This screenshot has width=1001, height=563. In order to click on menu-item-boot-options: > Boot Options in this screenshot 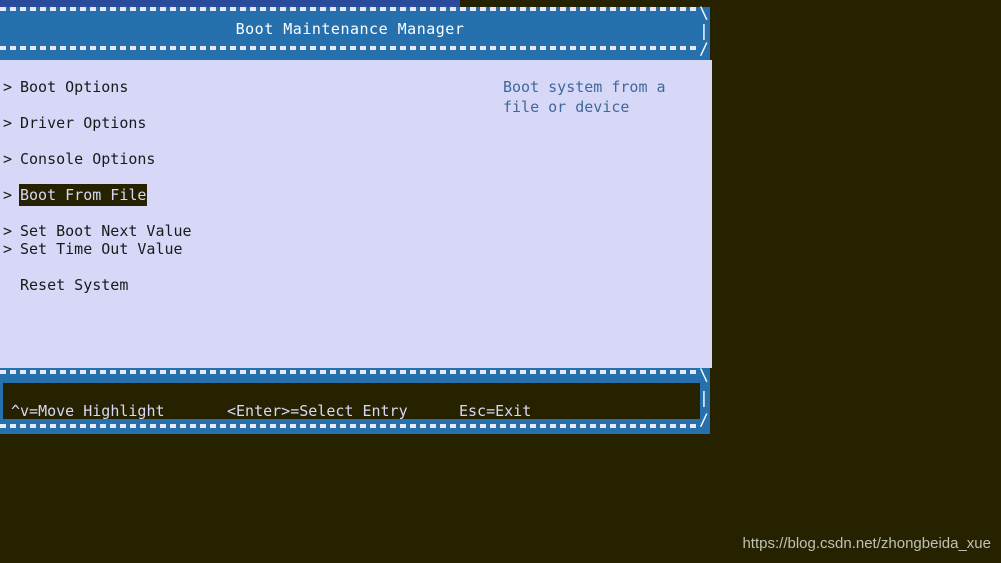, I will do `click(64, 87)`.